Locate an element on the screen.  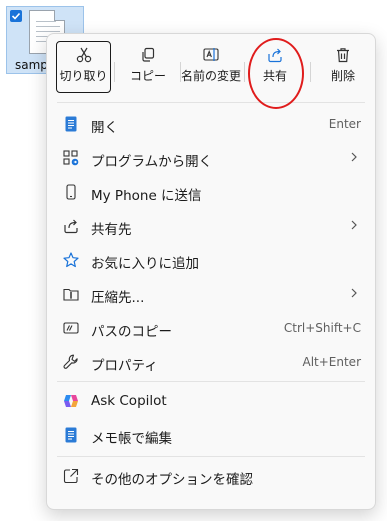
red-highlight-circle is located at coordinates (276, 73).